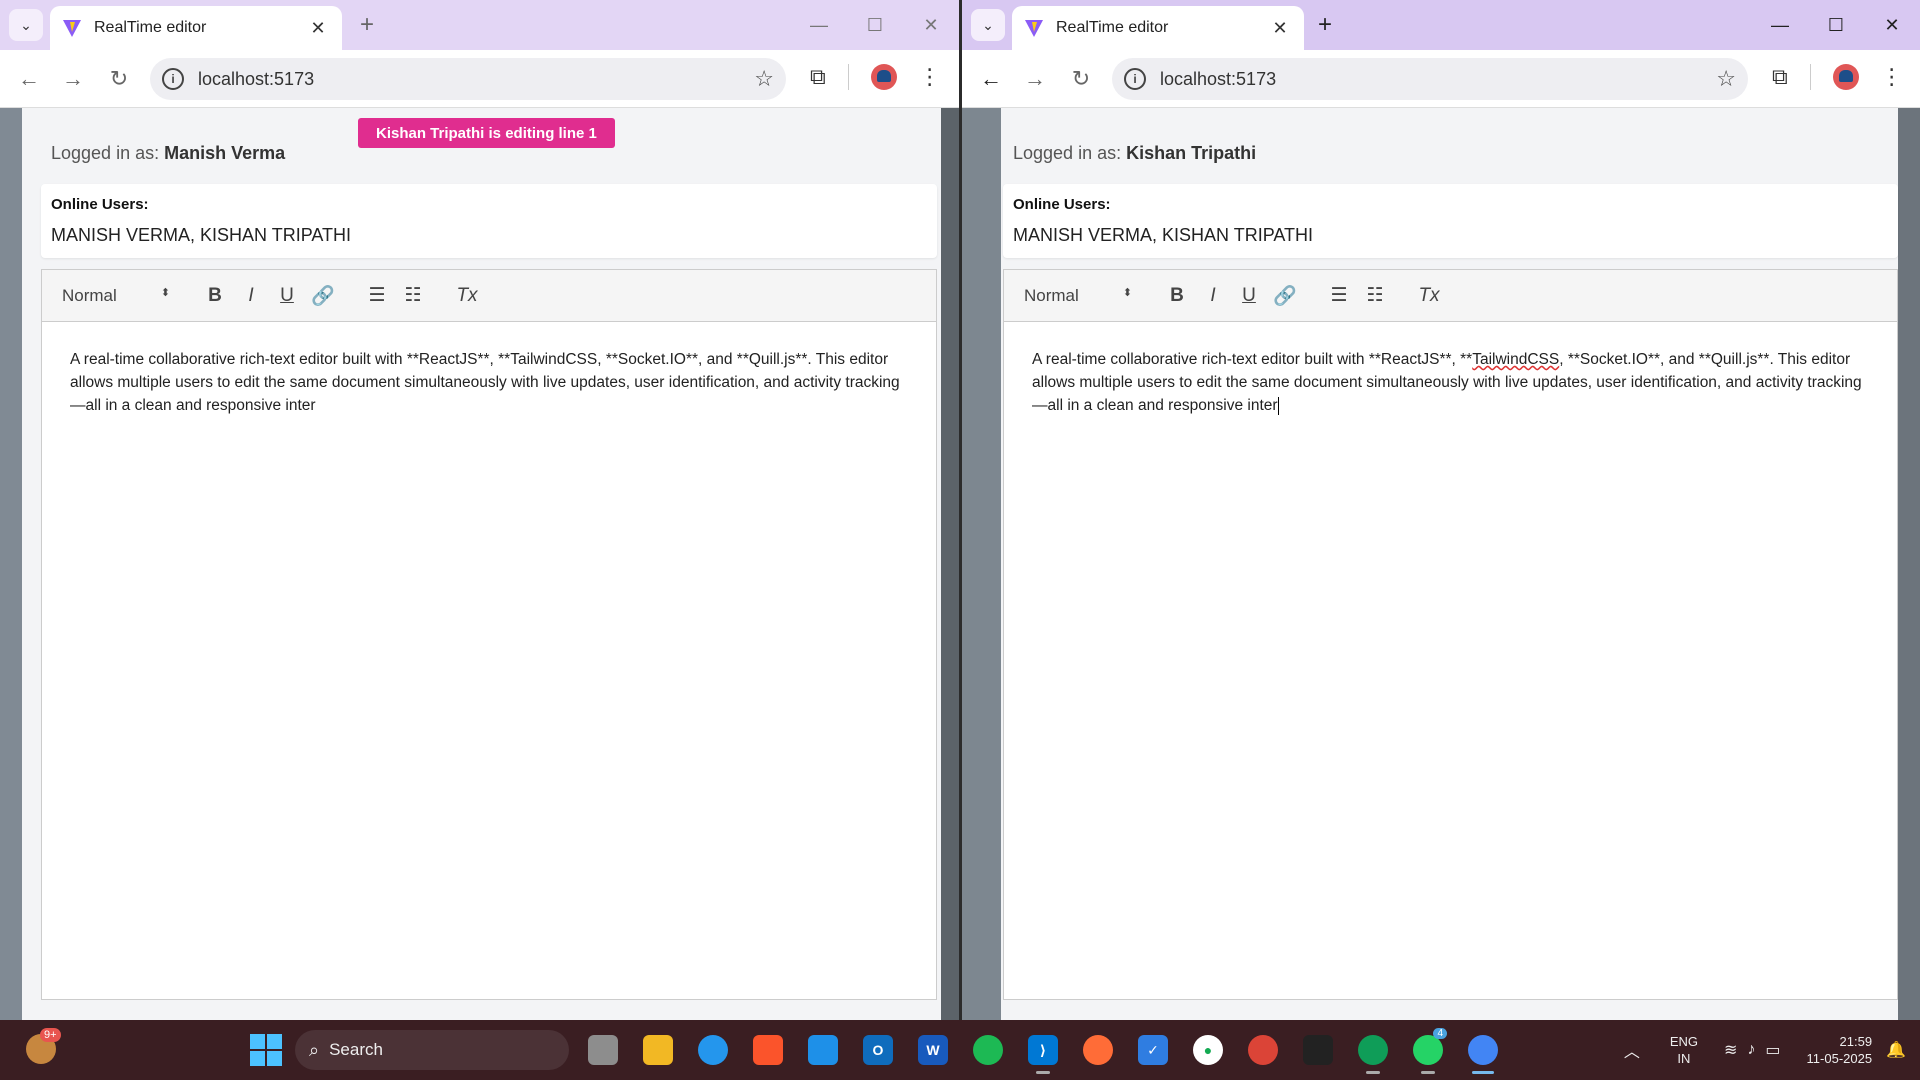 The image size is (1920, 1080). Describe the element at coordinates (603, 1050) in the screenshot. I see `task-view-icon` at that location.